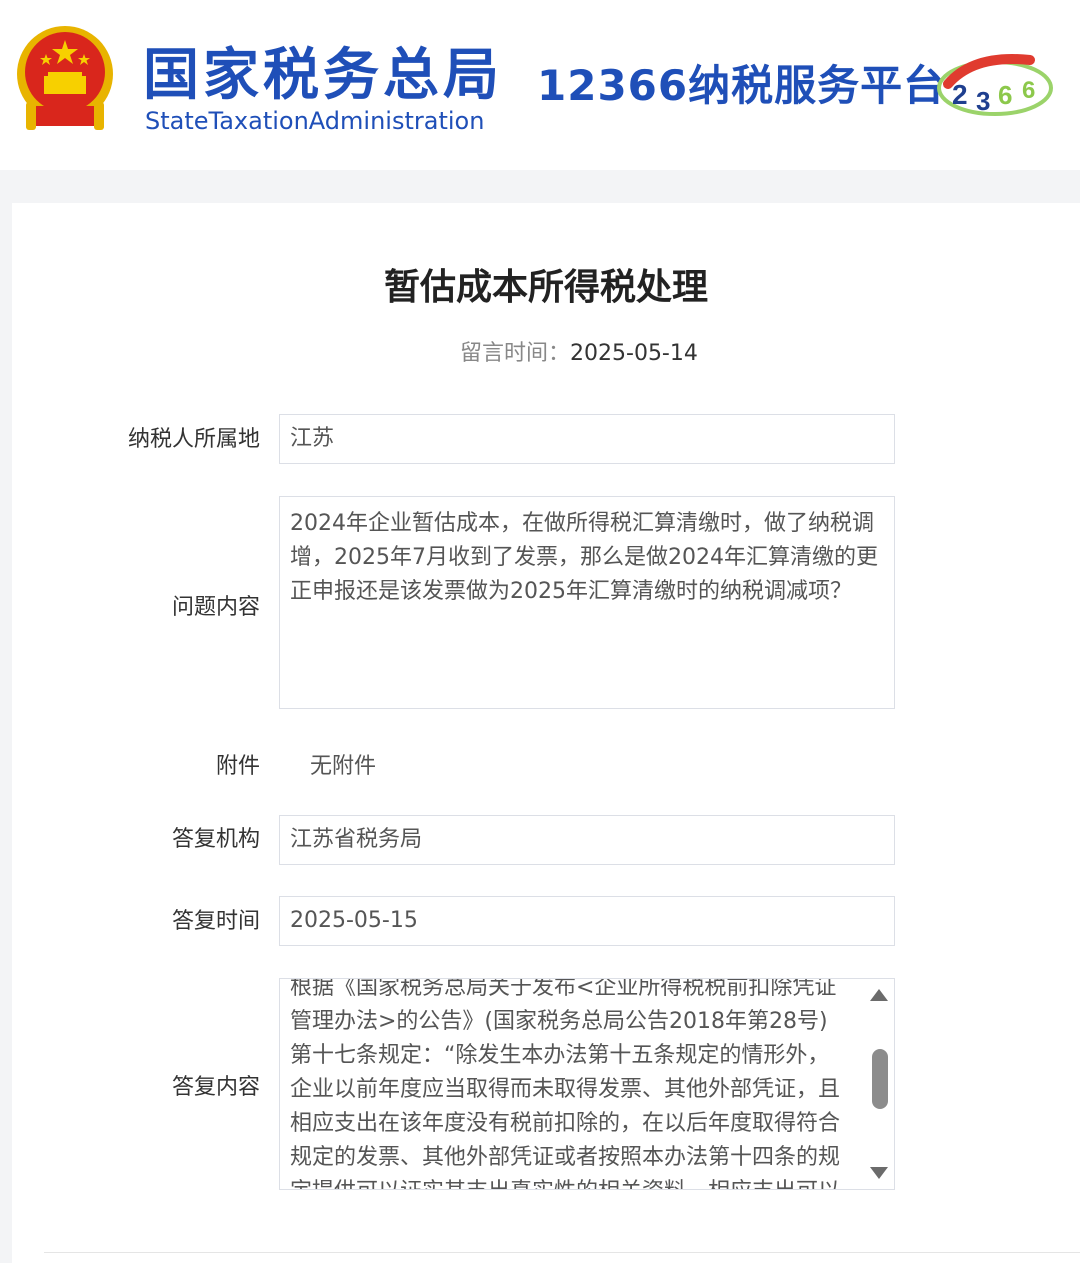  What do you see at coordinates (215, 921) in the screenshot?
I see `reply-time-label: 答复时间` at bounding box center [215, 921].